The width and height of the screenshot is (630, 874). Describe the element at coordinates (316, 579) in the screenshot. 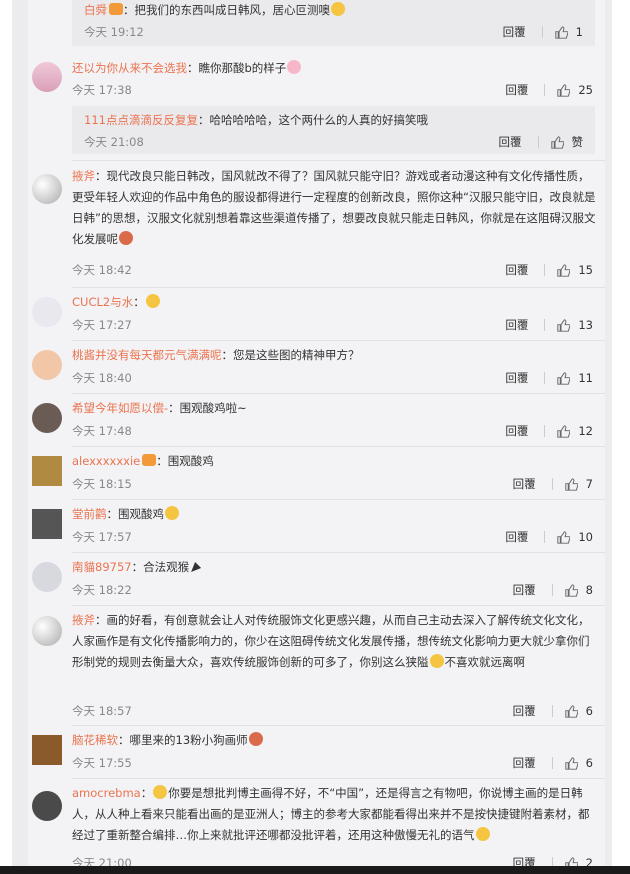

I see `comment-item: 南貓89757：合法观猴 今天 18:22 回覆 8` at that location.